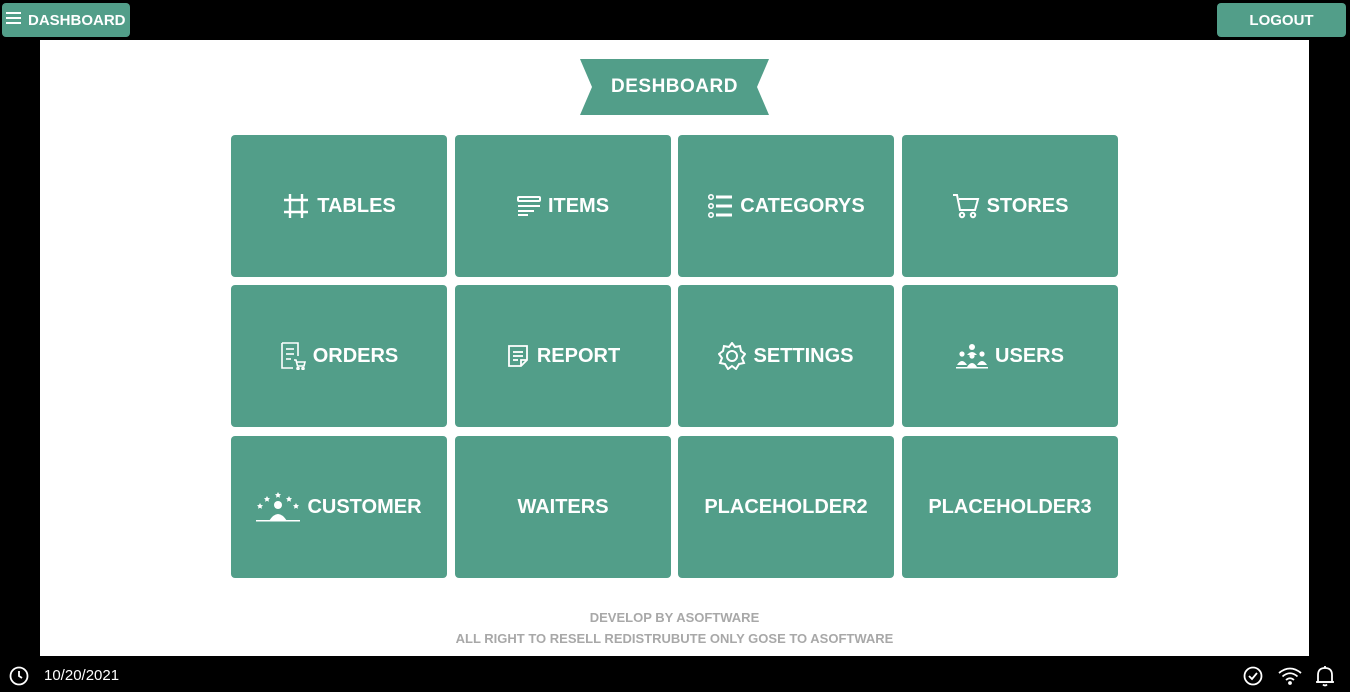  I want to click on tile-items: ITEMS, so click(563, 206).